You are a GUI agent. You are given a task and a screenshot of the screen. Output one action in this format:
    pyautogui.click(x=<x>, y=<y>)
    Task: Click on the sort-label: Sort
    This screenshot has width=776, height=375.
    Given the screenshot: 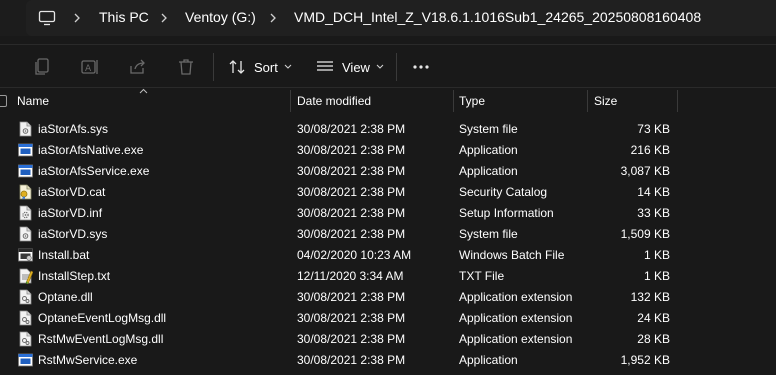 What is the action you would take?
    pyautogui.click(x=266, y=67)
    